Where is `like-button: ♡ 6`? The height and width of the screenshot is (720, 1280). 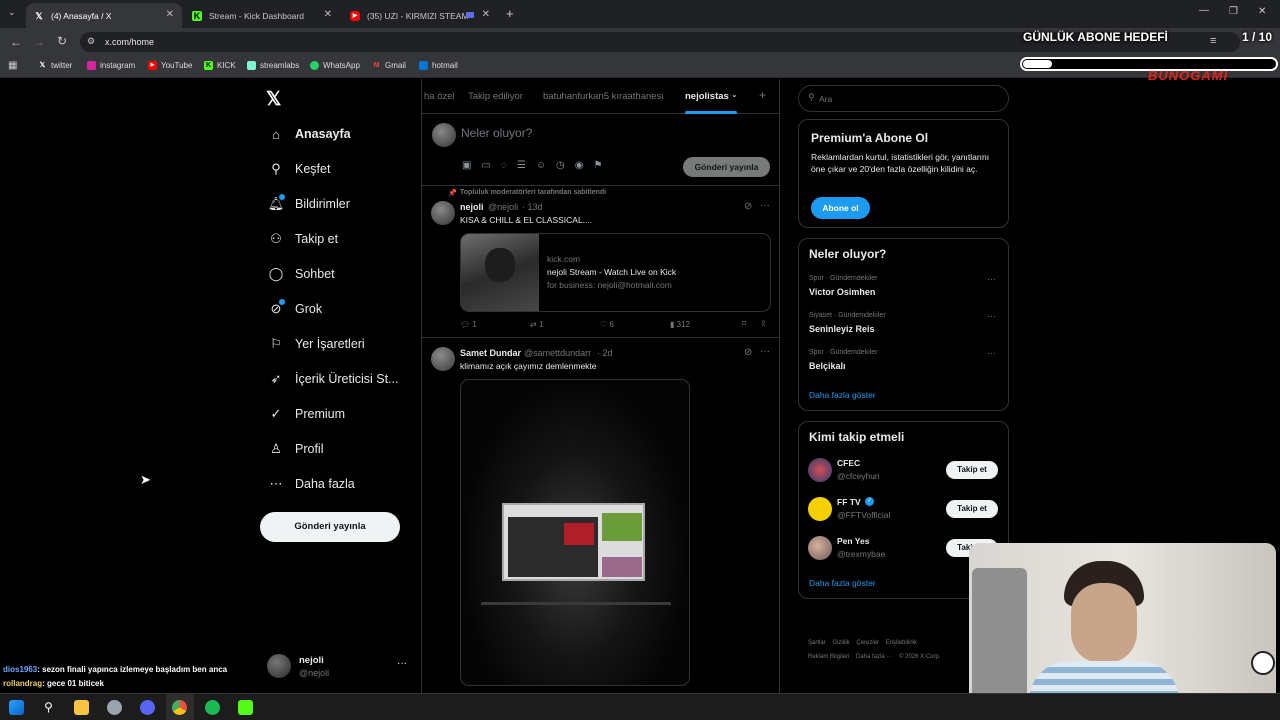
like-button: ♡ 6 is located at coordinates (607, 324).